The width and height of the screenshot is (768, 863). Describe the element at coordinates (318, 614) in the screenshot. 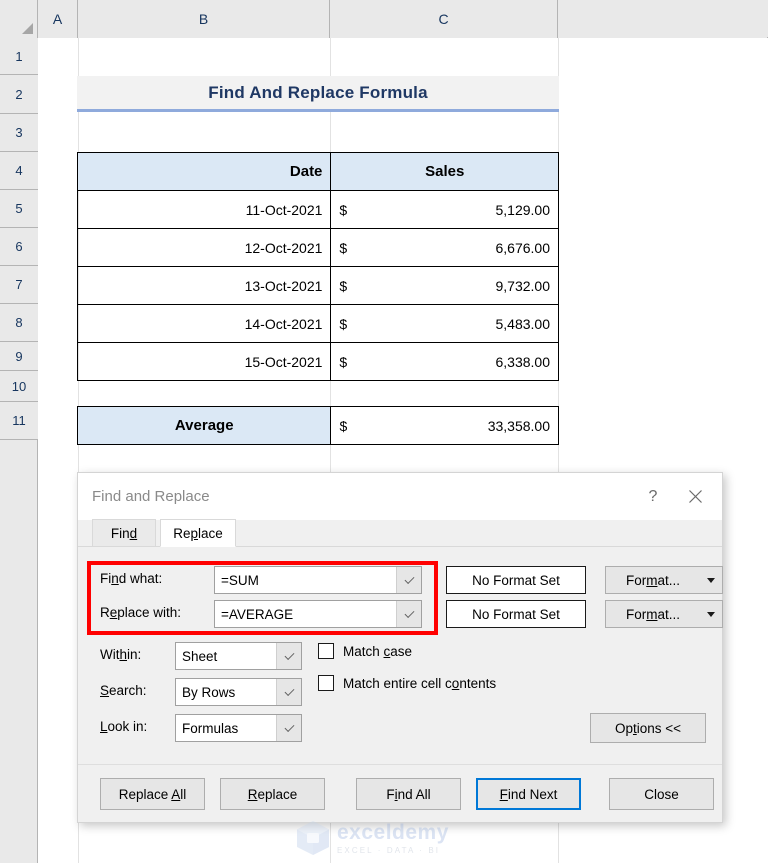

I see `replace-with-input: =AVERAGE` at that location.